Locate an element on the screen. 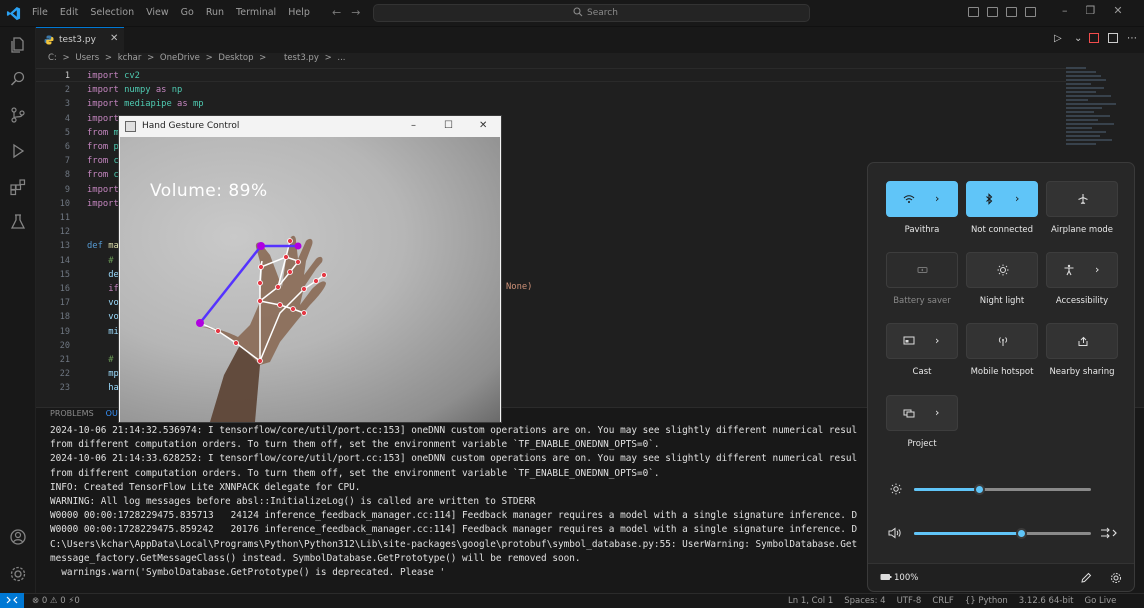 This screenshot has width=1144, height=608. problems-count: ⊗ 0 ⚠ 0 ⚡0 is located at coordinates (56, 601).